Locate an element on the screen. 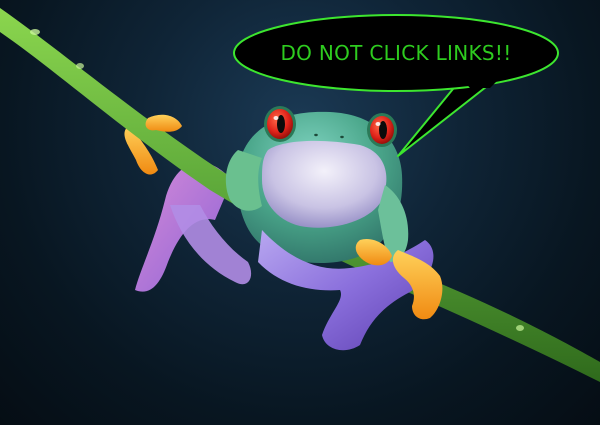 The height and width of the screenshot is (425, 600). frog-right-eye is located at coordinates (382, 130).